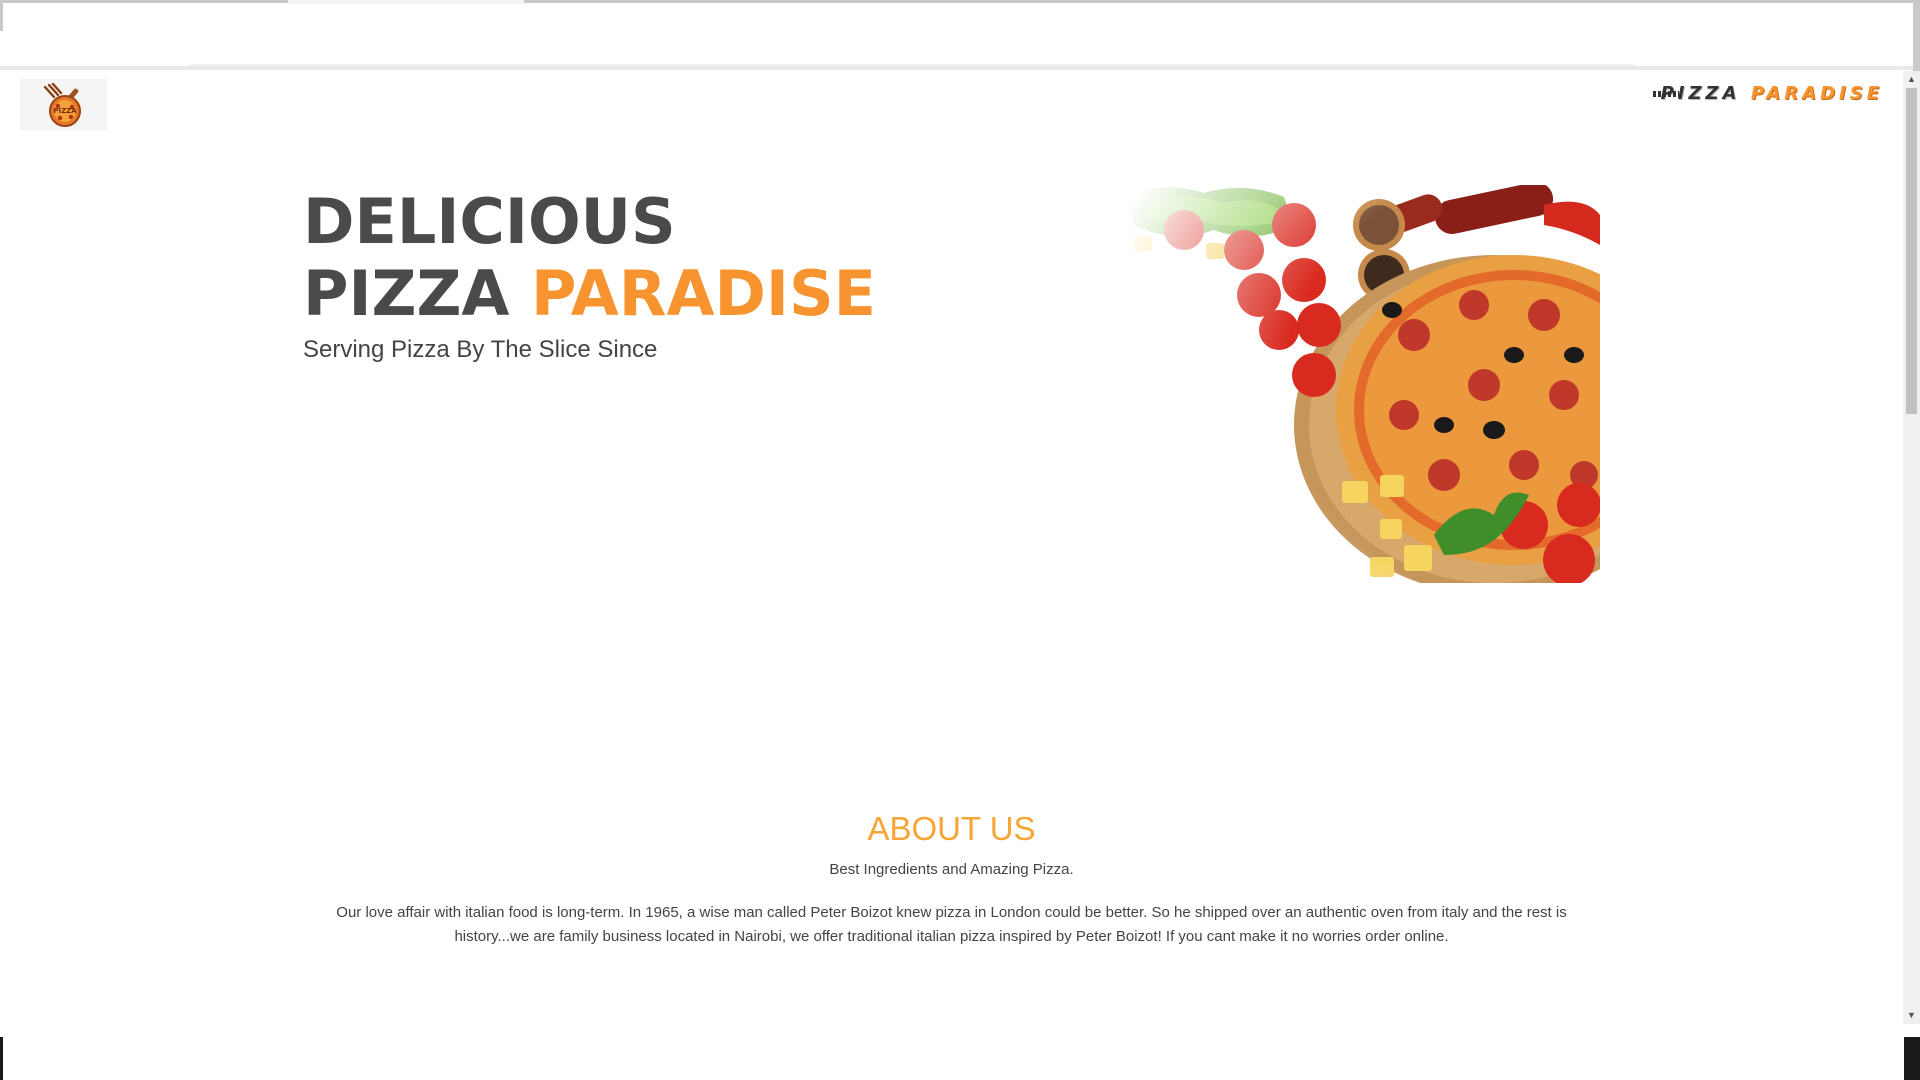  I want to click on chrome-right-edge, so click(1916, 35).